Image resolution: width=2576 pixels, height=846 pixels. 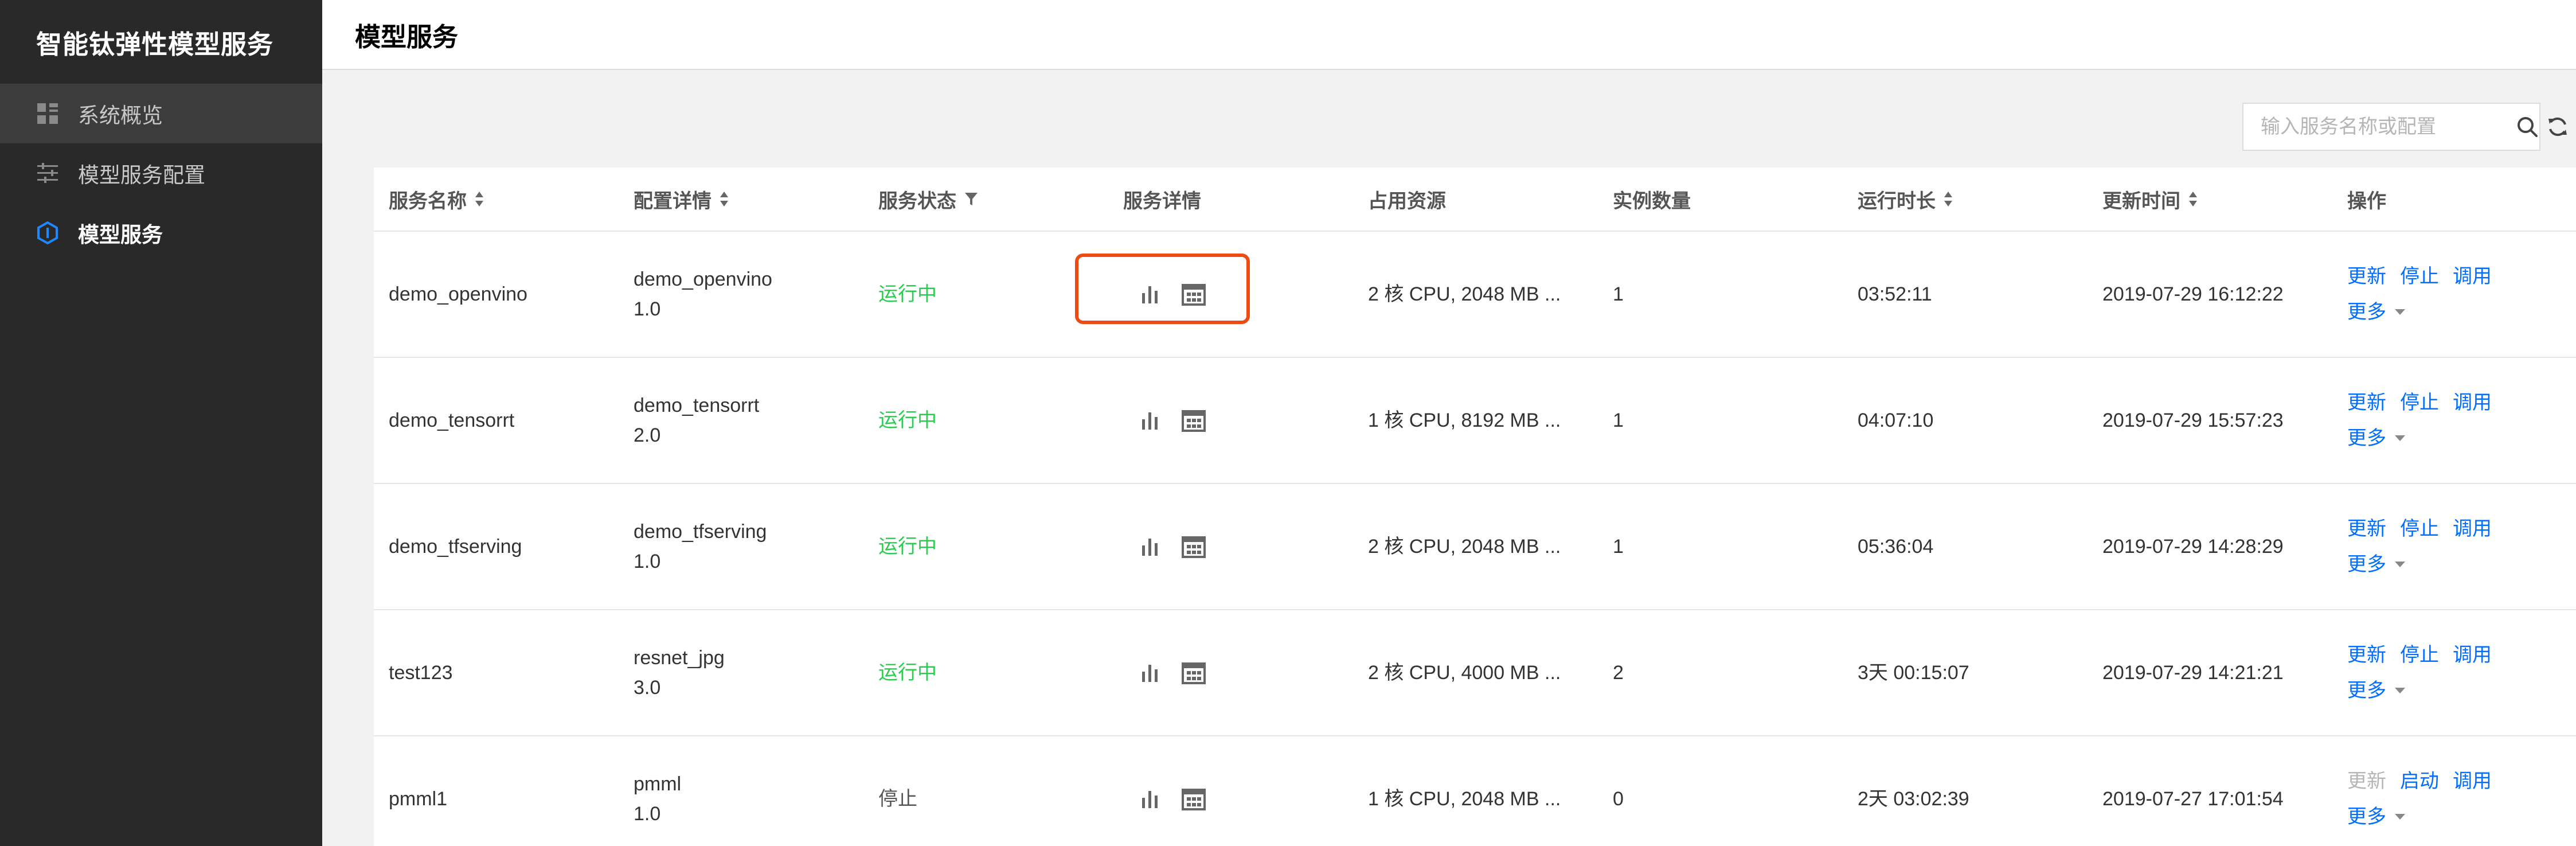 What do you see at coordinates (2193, 546) in the screenshot?
I see `updated-time: 2019-07-29 14:28:29` at bounding box center [2193, 546].